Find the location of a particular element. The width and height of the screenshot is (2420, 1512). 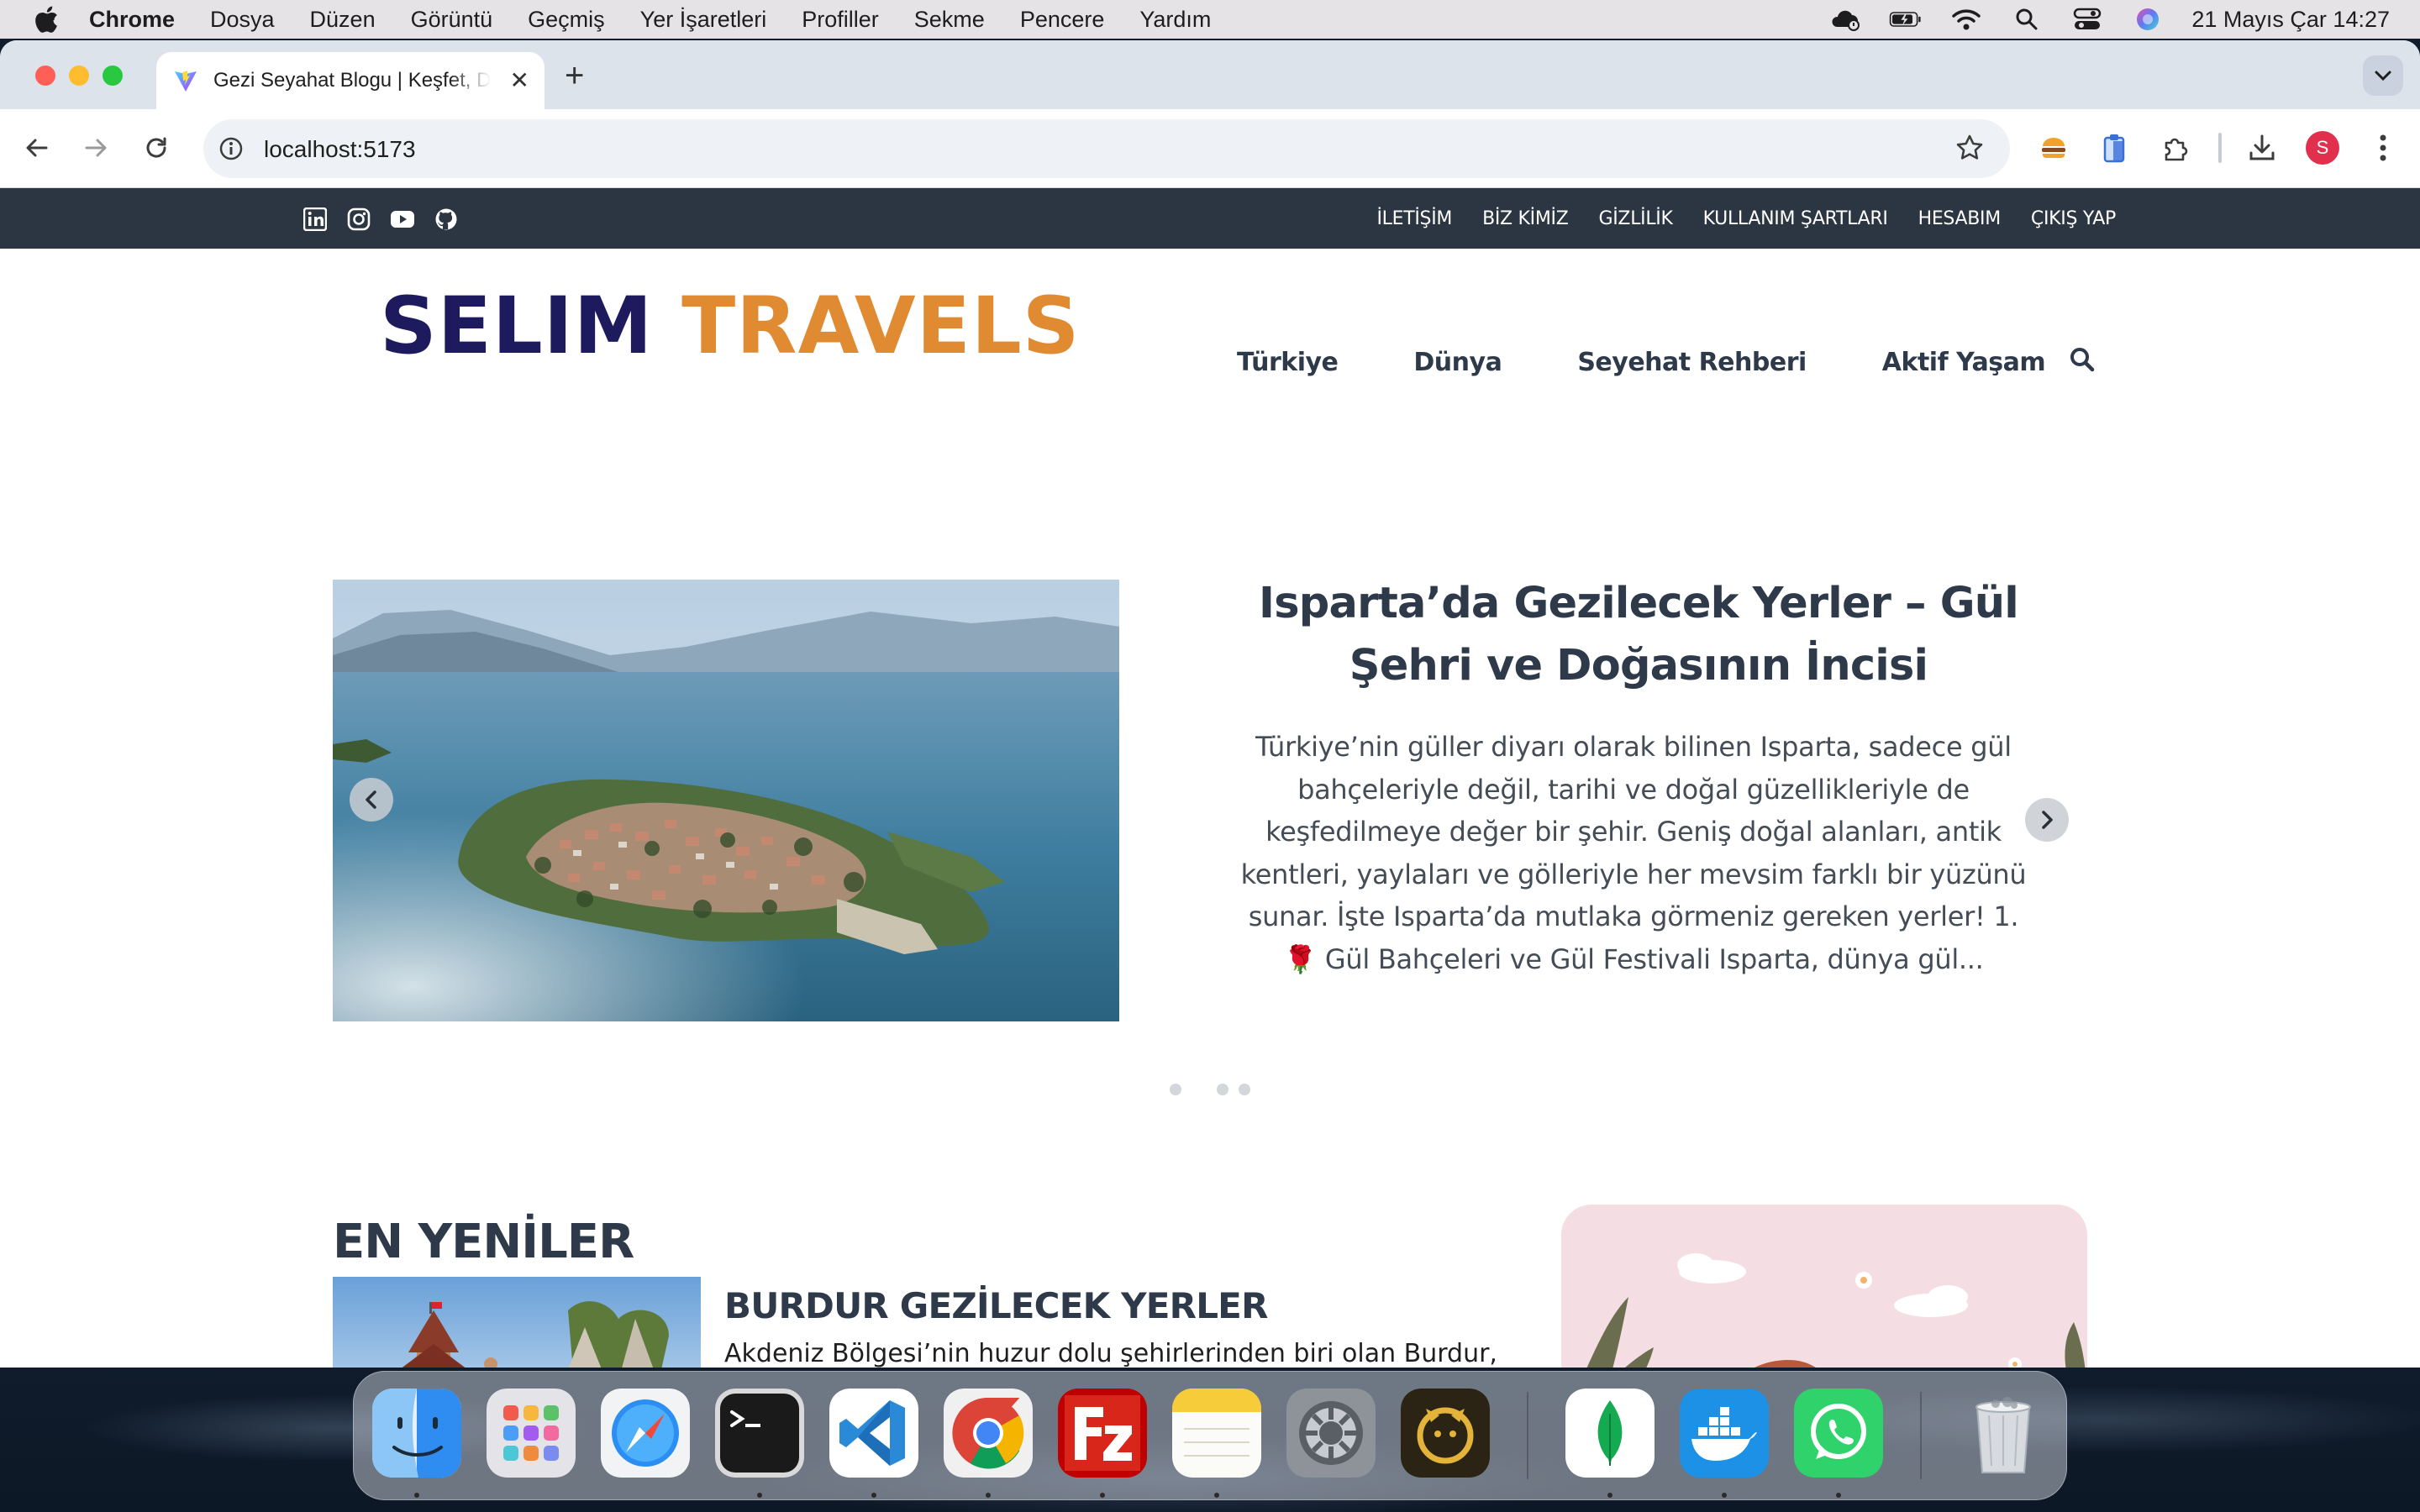

address-bar: localhost:5173 is located at coordinates (1106, 148).